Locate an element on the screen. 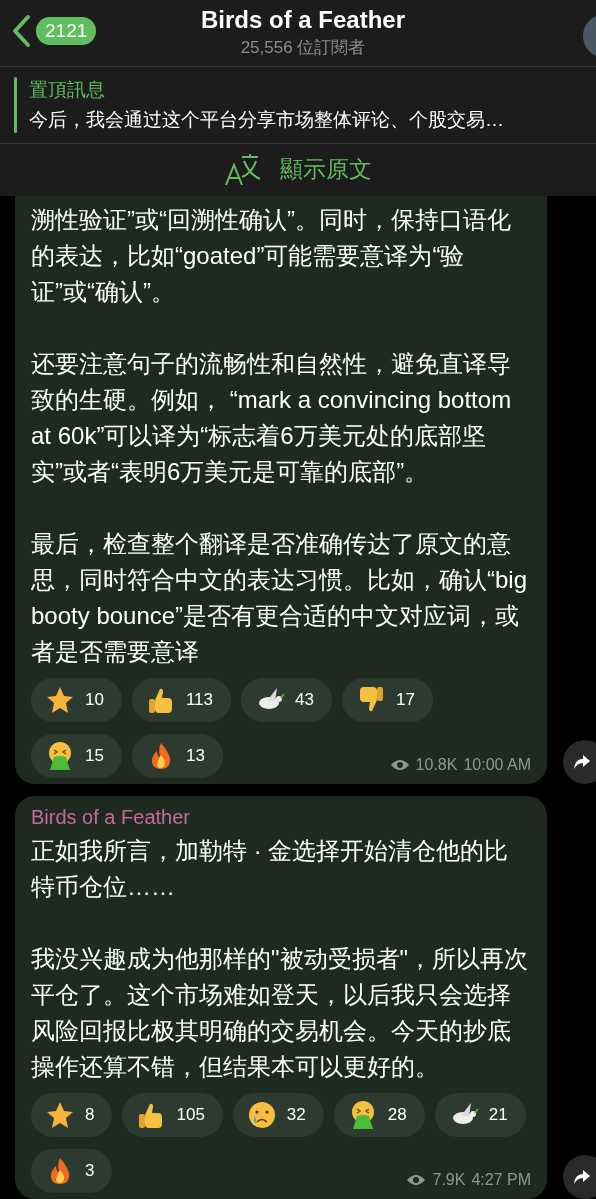  sender-name: Birds of a Feather is located at coordinates (281, 817).